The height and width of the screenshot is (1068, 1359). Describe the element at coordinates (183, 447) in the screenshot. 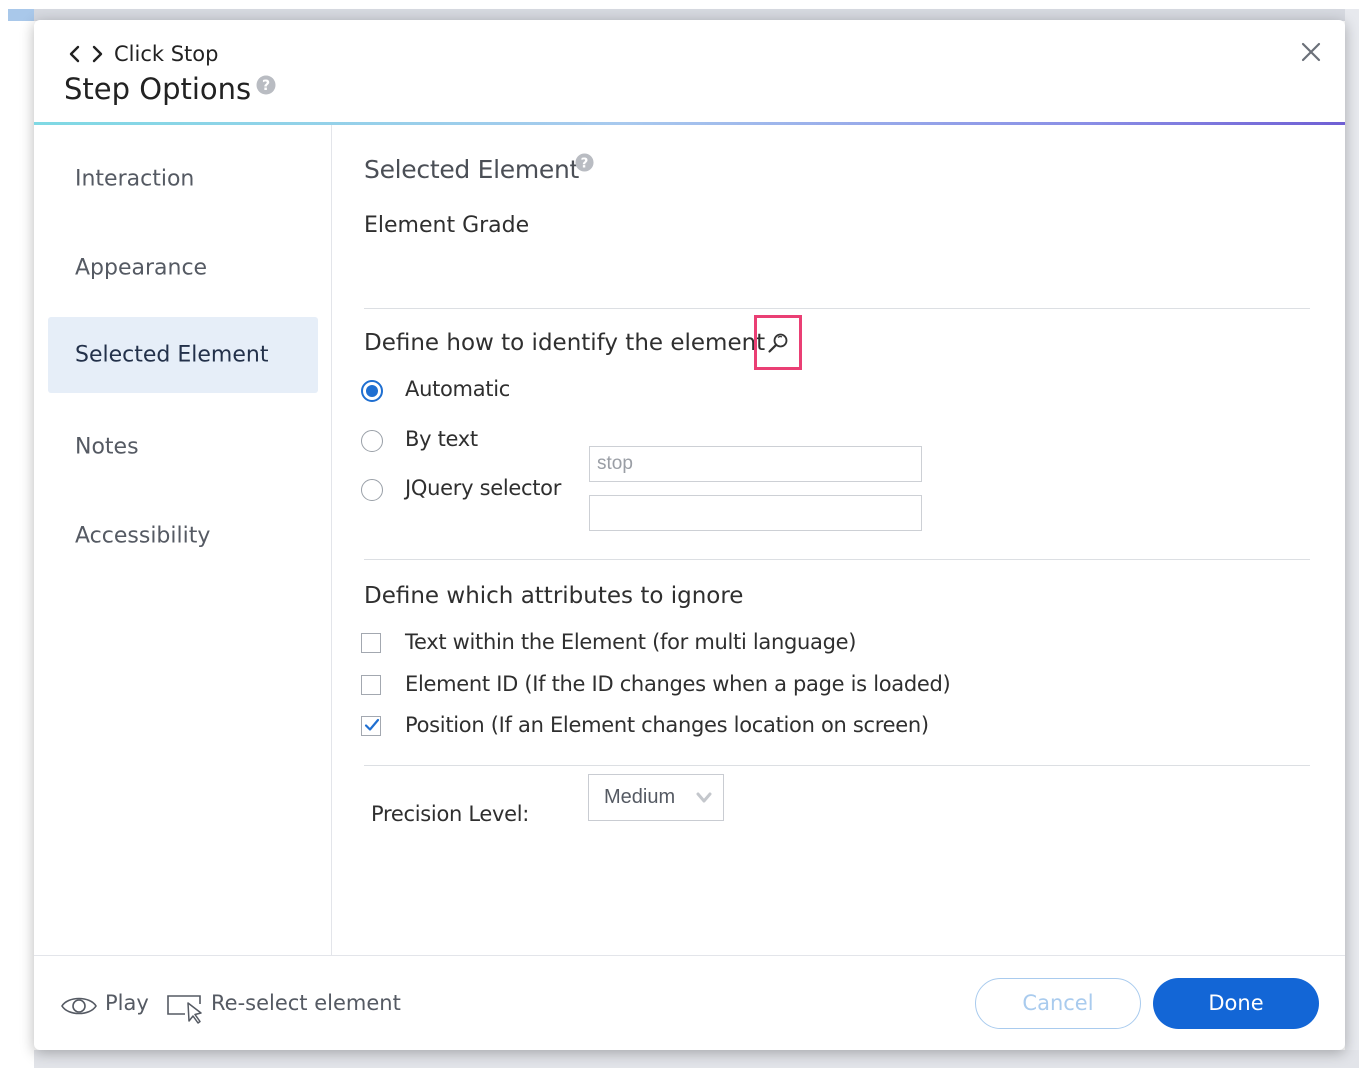

I see `sidebar-item-notes: Notes` at that location.